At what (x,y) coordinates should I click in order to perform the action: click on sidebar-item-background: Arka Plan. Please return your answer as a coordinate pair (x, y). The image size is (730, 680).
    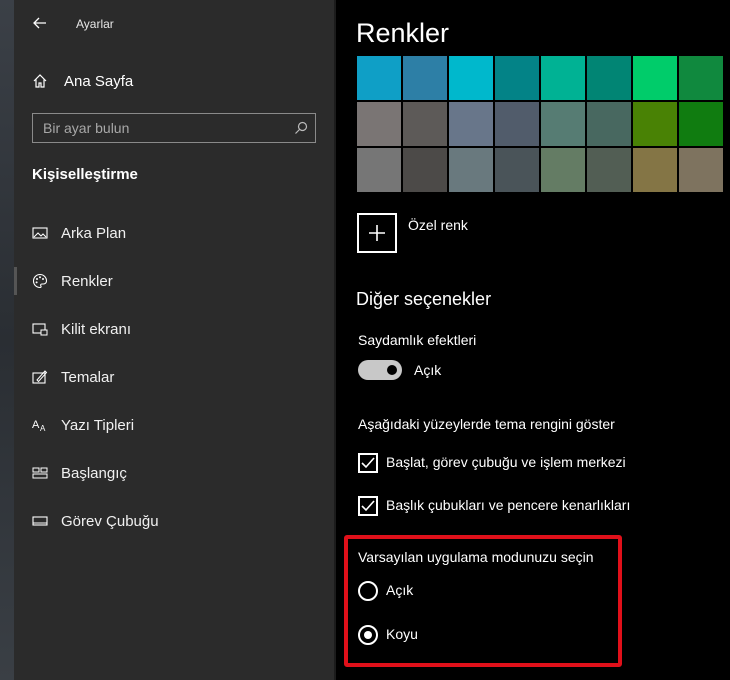
    Looking at the image, I should click on (174, 233).